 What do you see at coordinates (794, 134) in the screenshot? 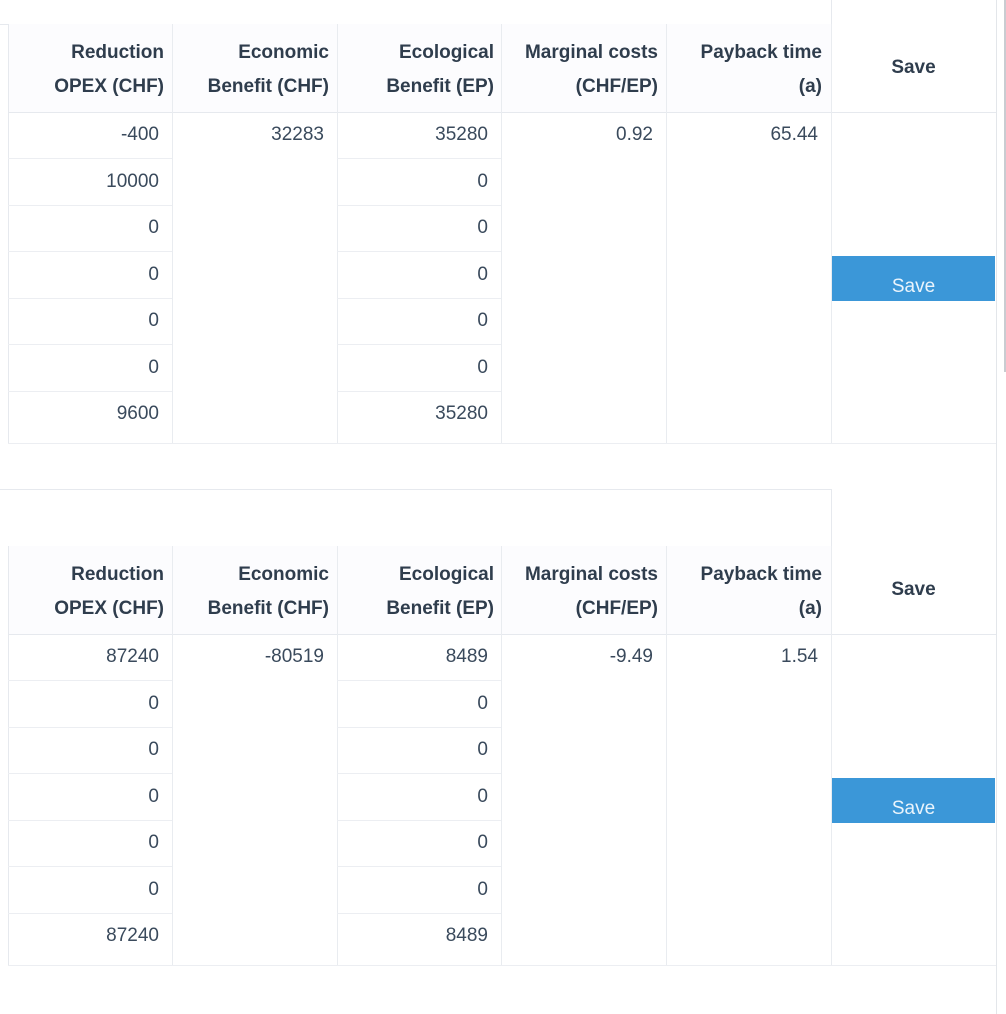
I see `payback-time-value: 65.44` at bounding box center [794, 134].